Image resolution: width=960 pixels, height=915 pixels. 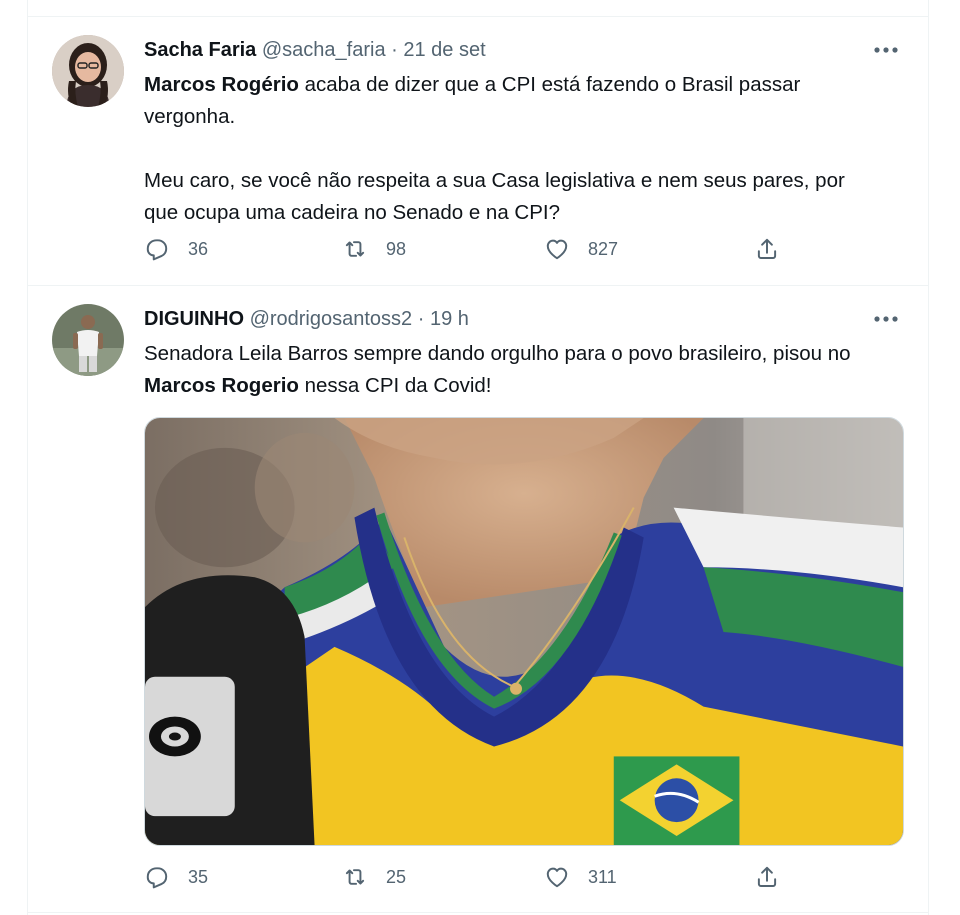 I want to click on like-count: 311, so click(x=602, y=876).